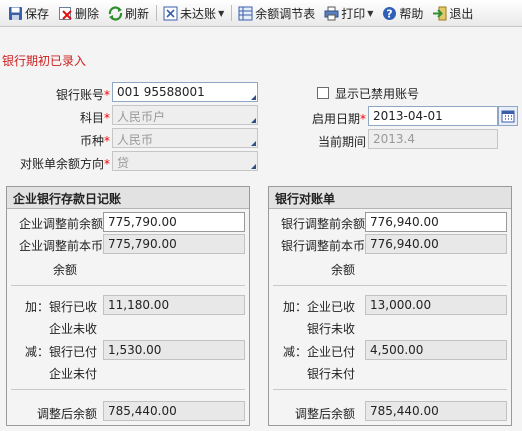 This screenshot has width=522, height=431. Describe the element at coordinates (390, 198) in the screenshot. I see `panel-title: 银行对账单` at that location.